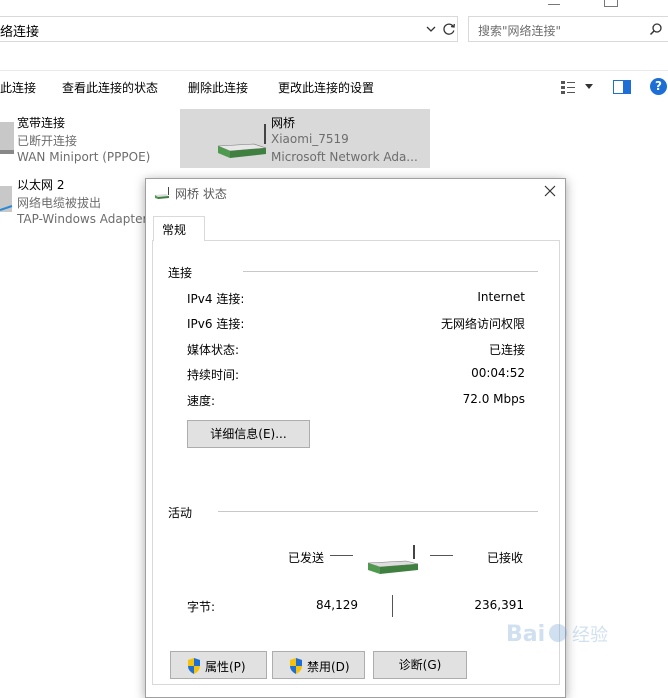 This screenshot has height=698, width=668. Describe the element at coordinates (550, 191) in the screenshot. I see `close-icon` at that location.